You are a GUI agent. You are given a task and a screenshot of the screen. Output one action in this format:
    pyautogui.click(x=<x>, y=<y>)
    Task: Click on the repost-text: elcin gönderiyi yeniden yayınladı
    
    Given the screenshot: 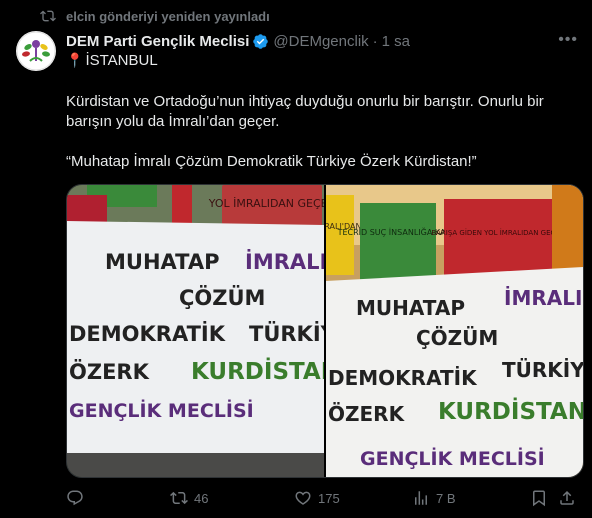 What is the action you would take?
    pyautogui.click(x=168, y=16)
    